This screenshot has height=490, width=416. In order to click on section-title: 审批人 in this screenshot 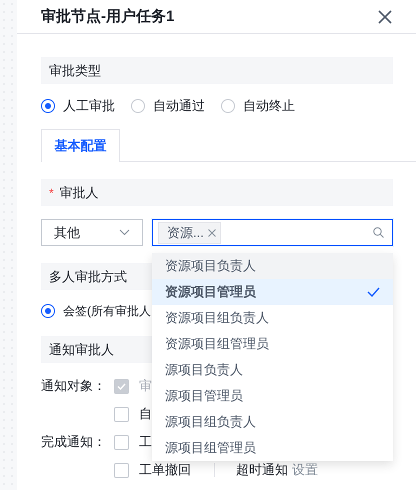, I will do `click(79, 193)`.